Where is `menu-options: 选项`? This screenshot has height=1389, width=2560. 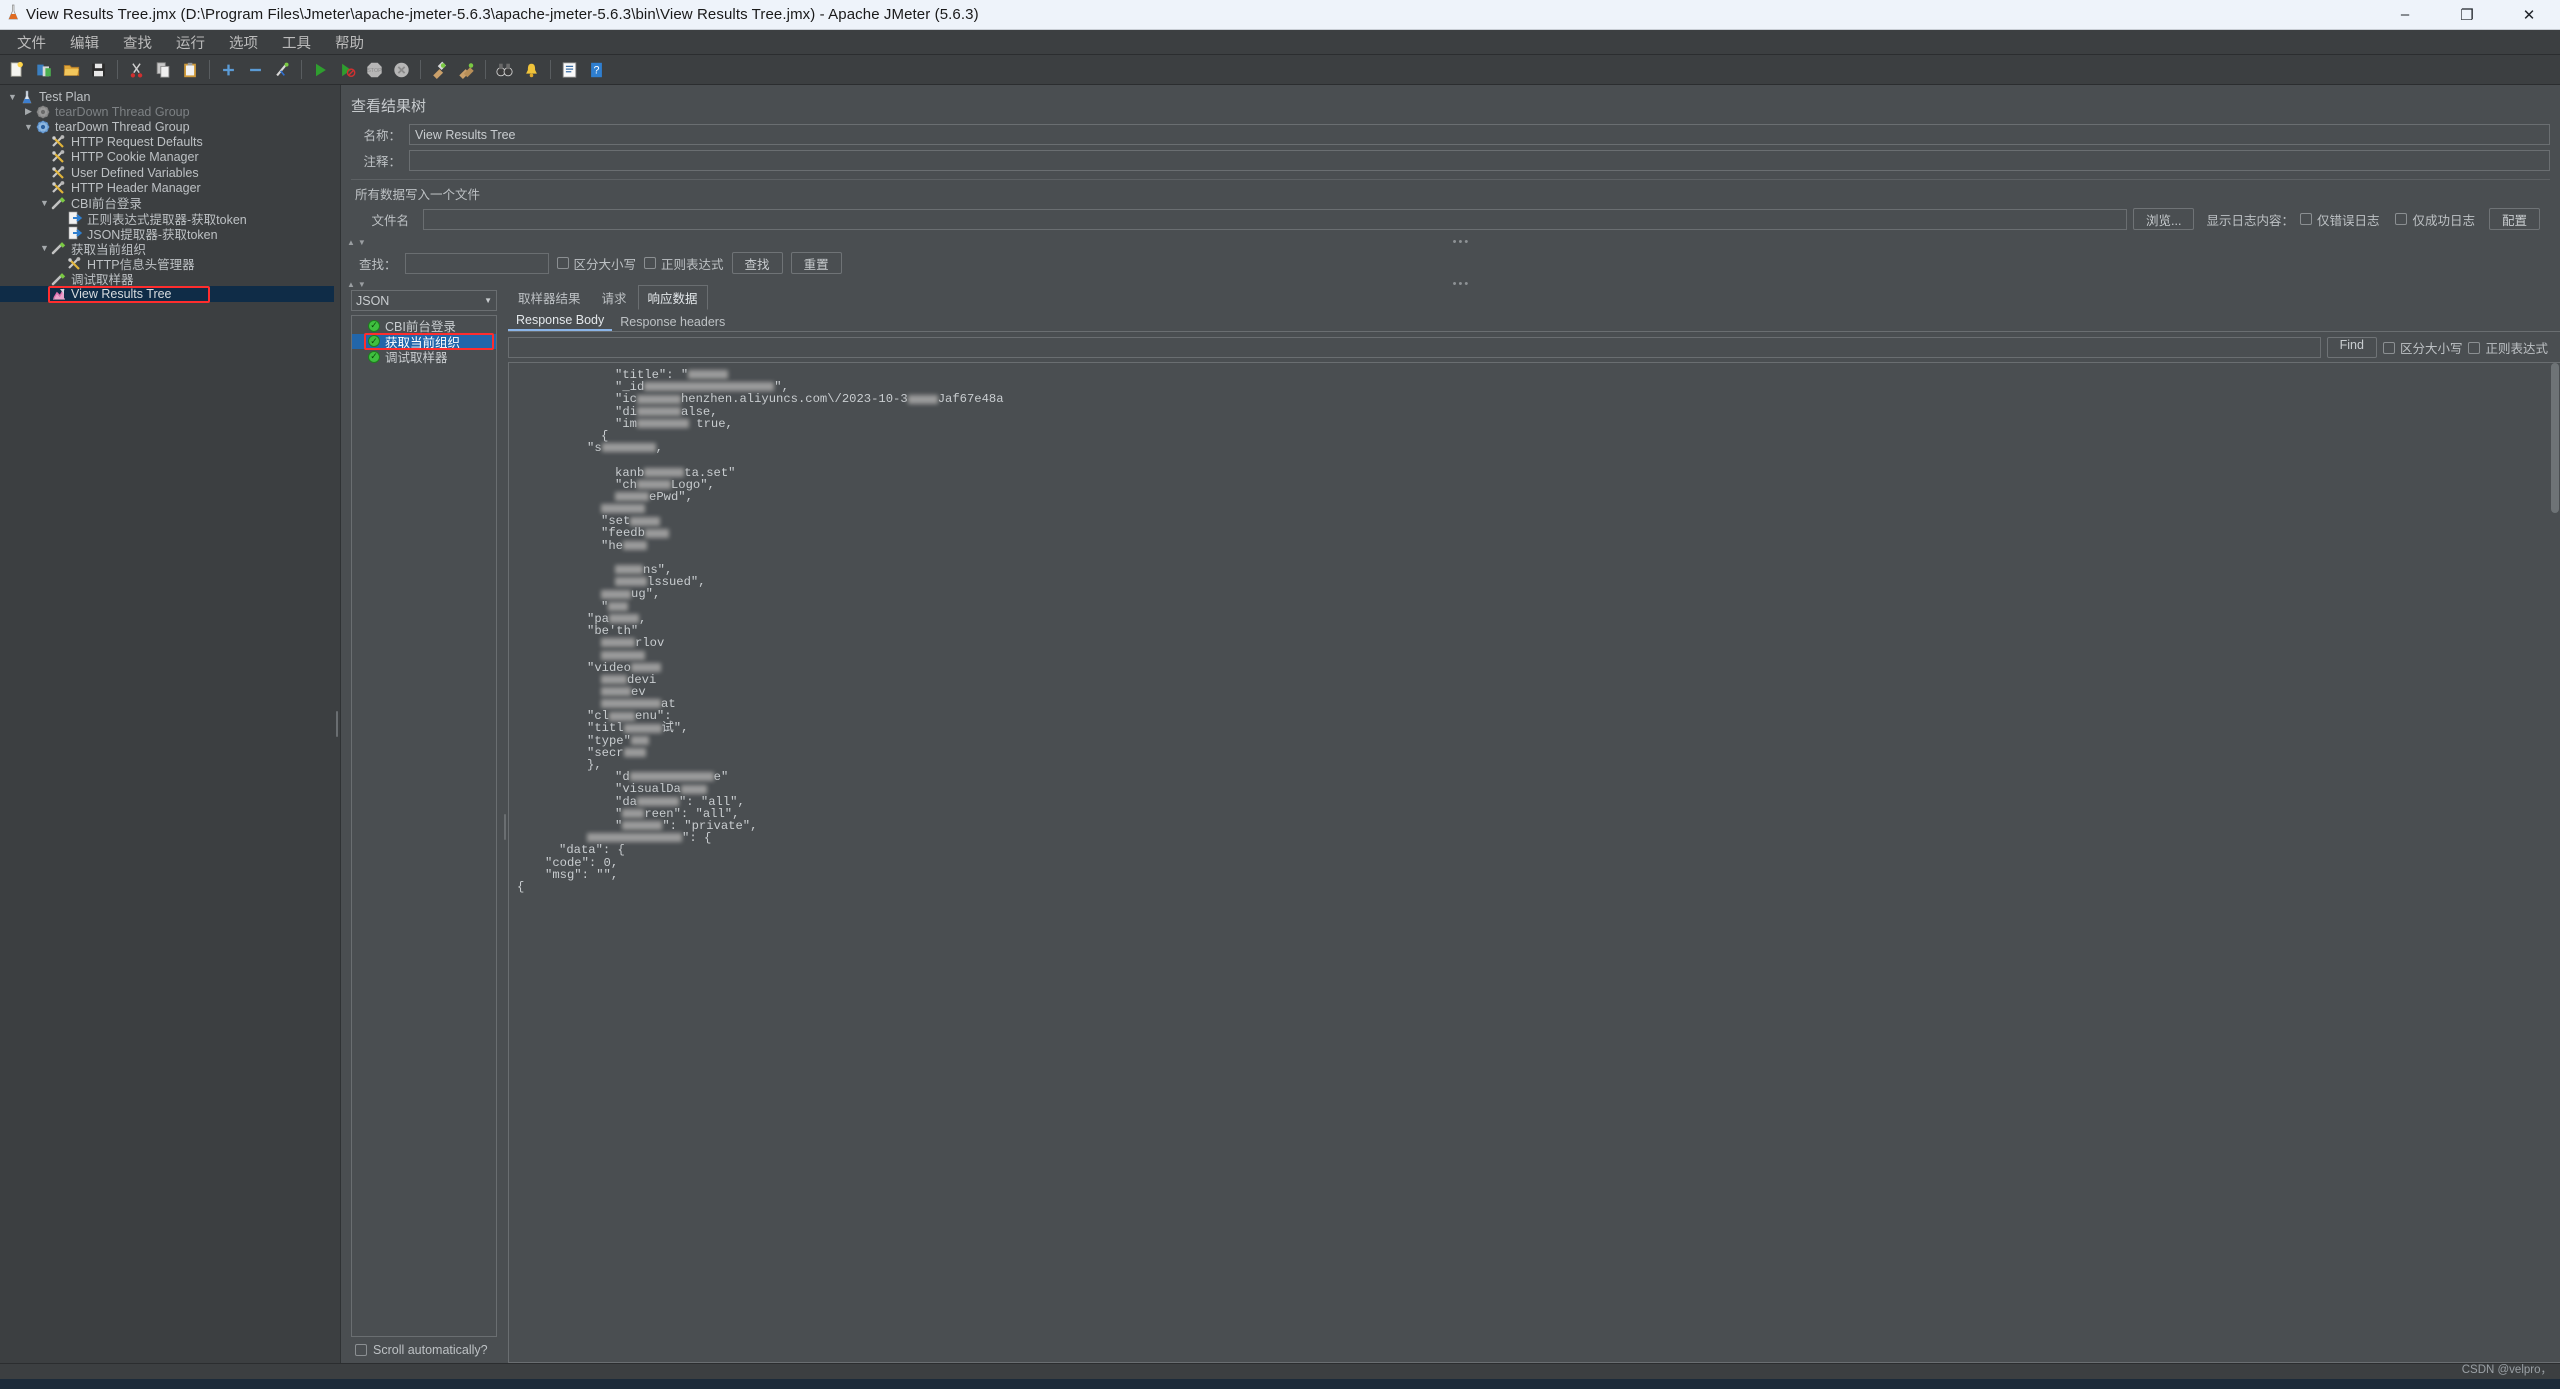
menu-options: 选项 is located at coordinates (243, 42).